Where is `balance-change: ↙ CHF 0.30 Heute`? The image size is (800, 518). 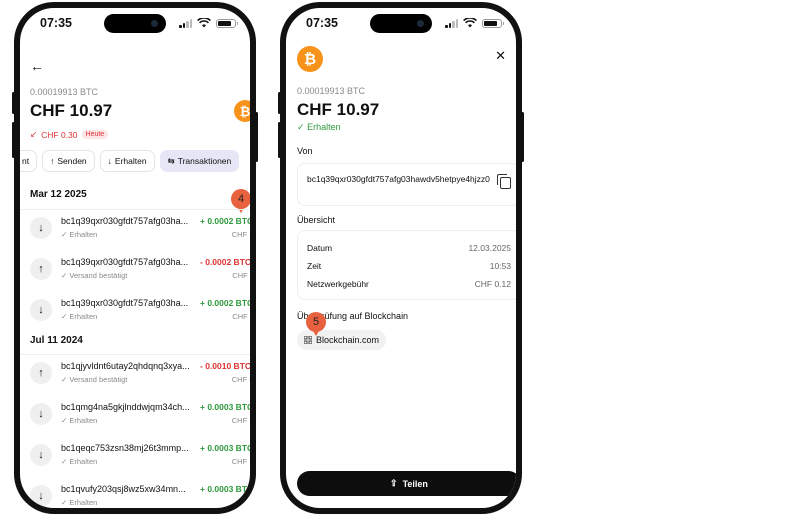 balance-change: ↙ CHF 0.30 Heute is located at coordinates (69, 134).